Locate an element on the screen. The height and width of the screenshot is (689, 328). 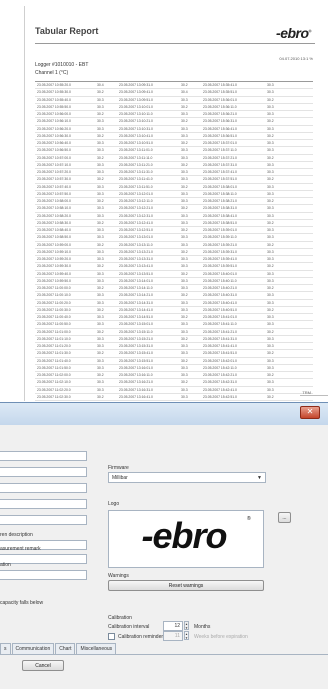
cancel-button: Cancel is located at coordinates (43, 665).